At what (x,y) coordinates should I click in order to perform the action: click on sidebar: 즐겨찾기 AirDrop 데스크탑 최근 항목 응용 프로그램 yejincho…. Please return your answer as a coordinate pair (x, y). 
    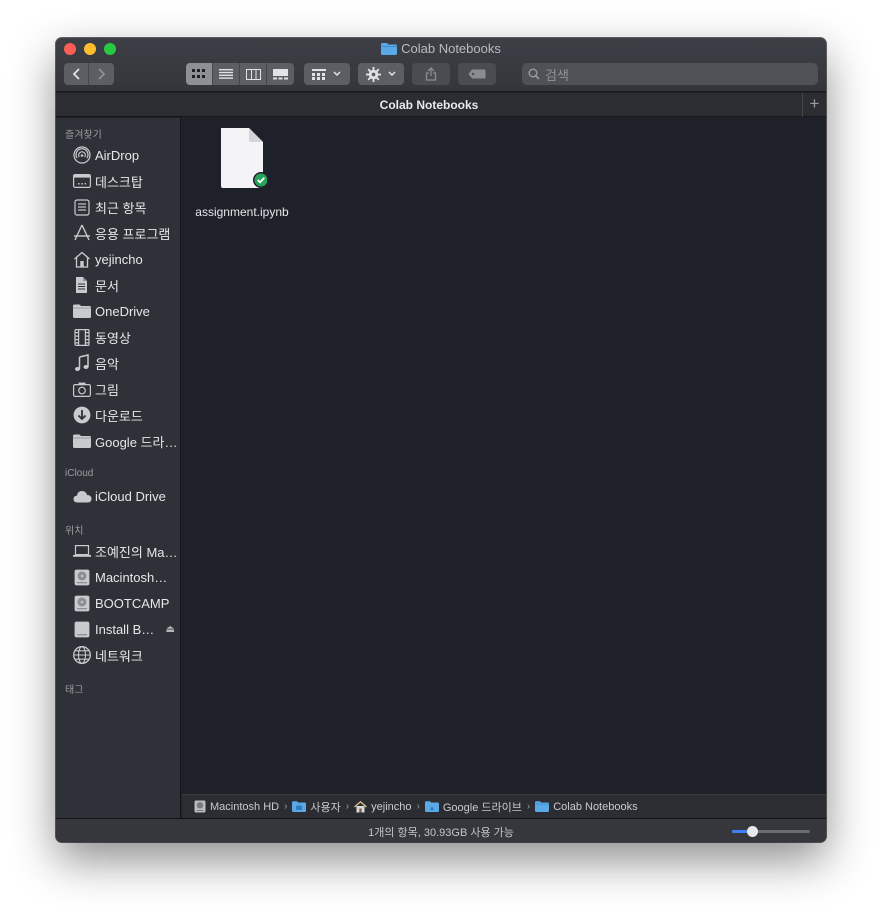
    Looking at the image, I should click on (118, 468).